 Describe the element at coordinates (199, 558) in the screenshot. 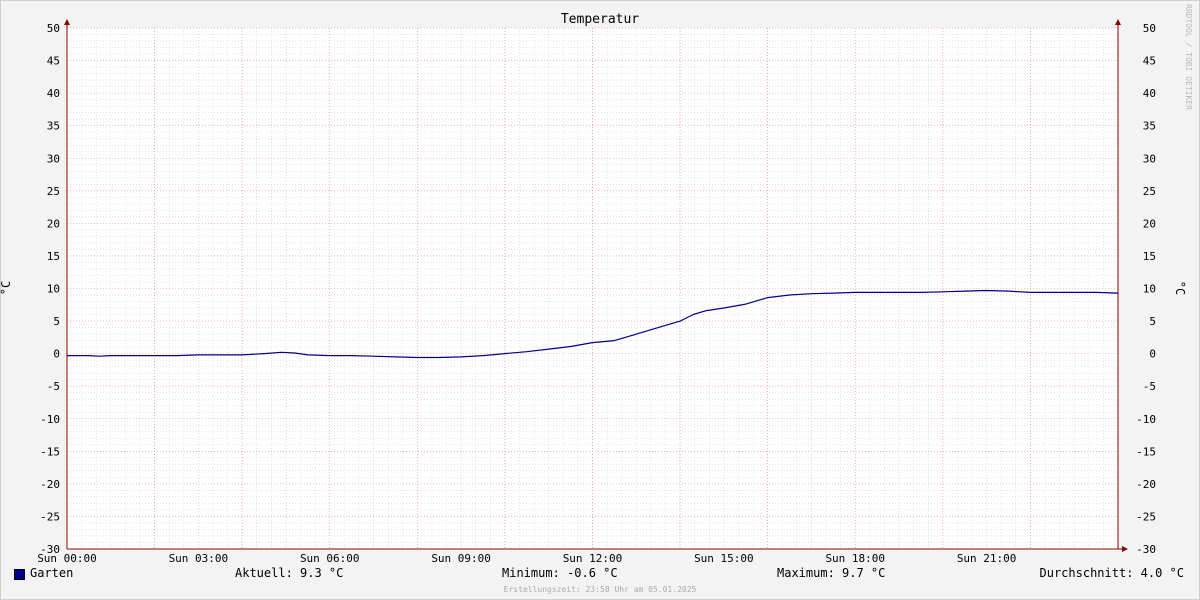

I see `x-tick-label: Sun 03:00` at that location.